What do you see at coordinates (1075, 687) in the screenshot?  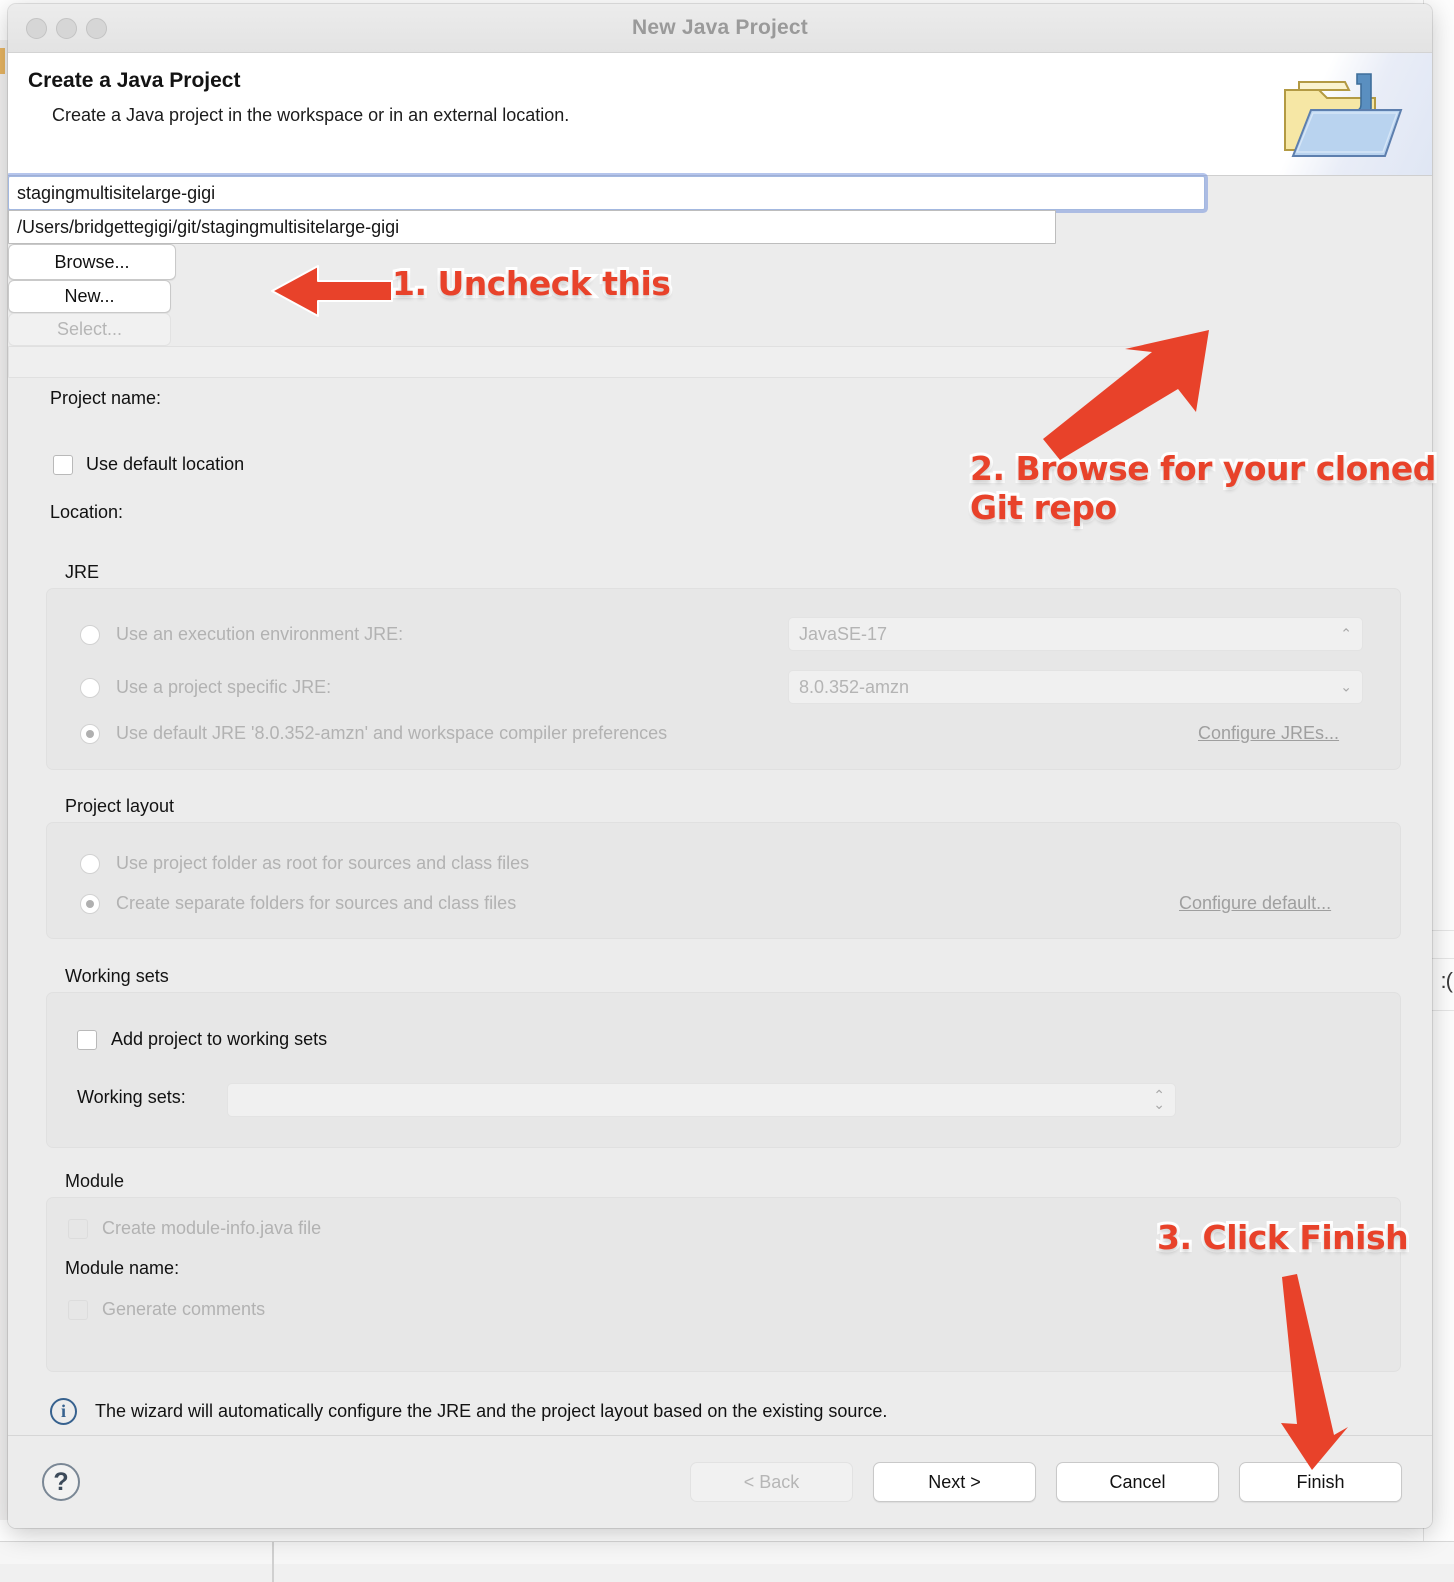 I see `jre-project-specific-combo: 8.0.352-amzn ⌄` at bounding box center [1075, 687].